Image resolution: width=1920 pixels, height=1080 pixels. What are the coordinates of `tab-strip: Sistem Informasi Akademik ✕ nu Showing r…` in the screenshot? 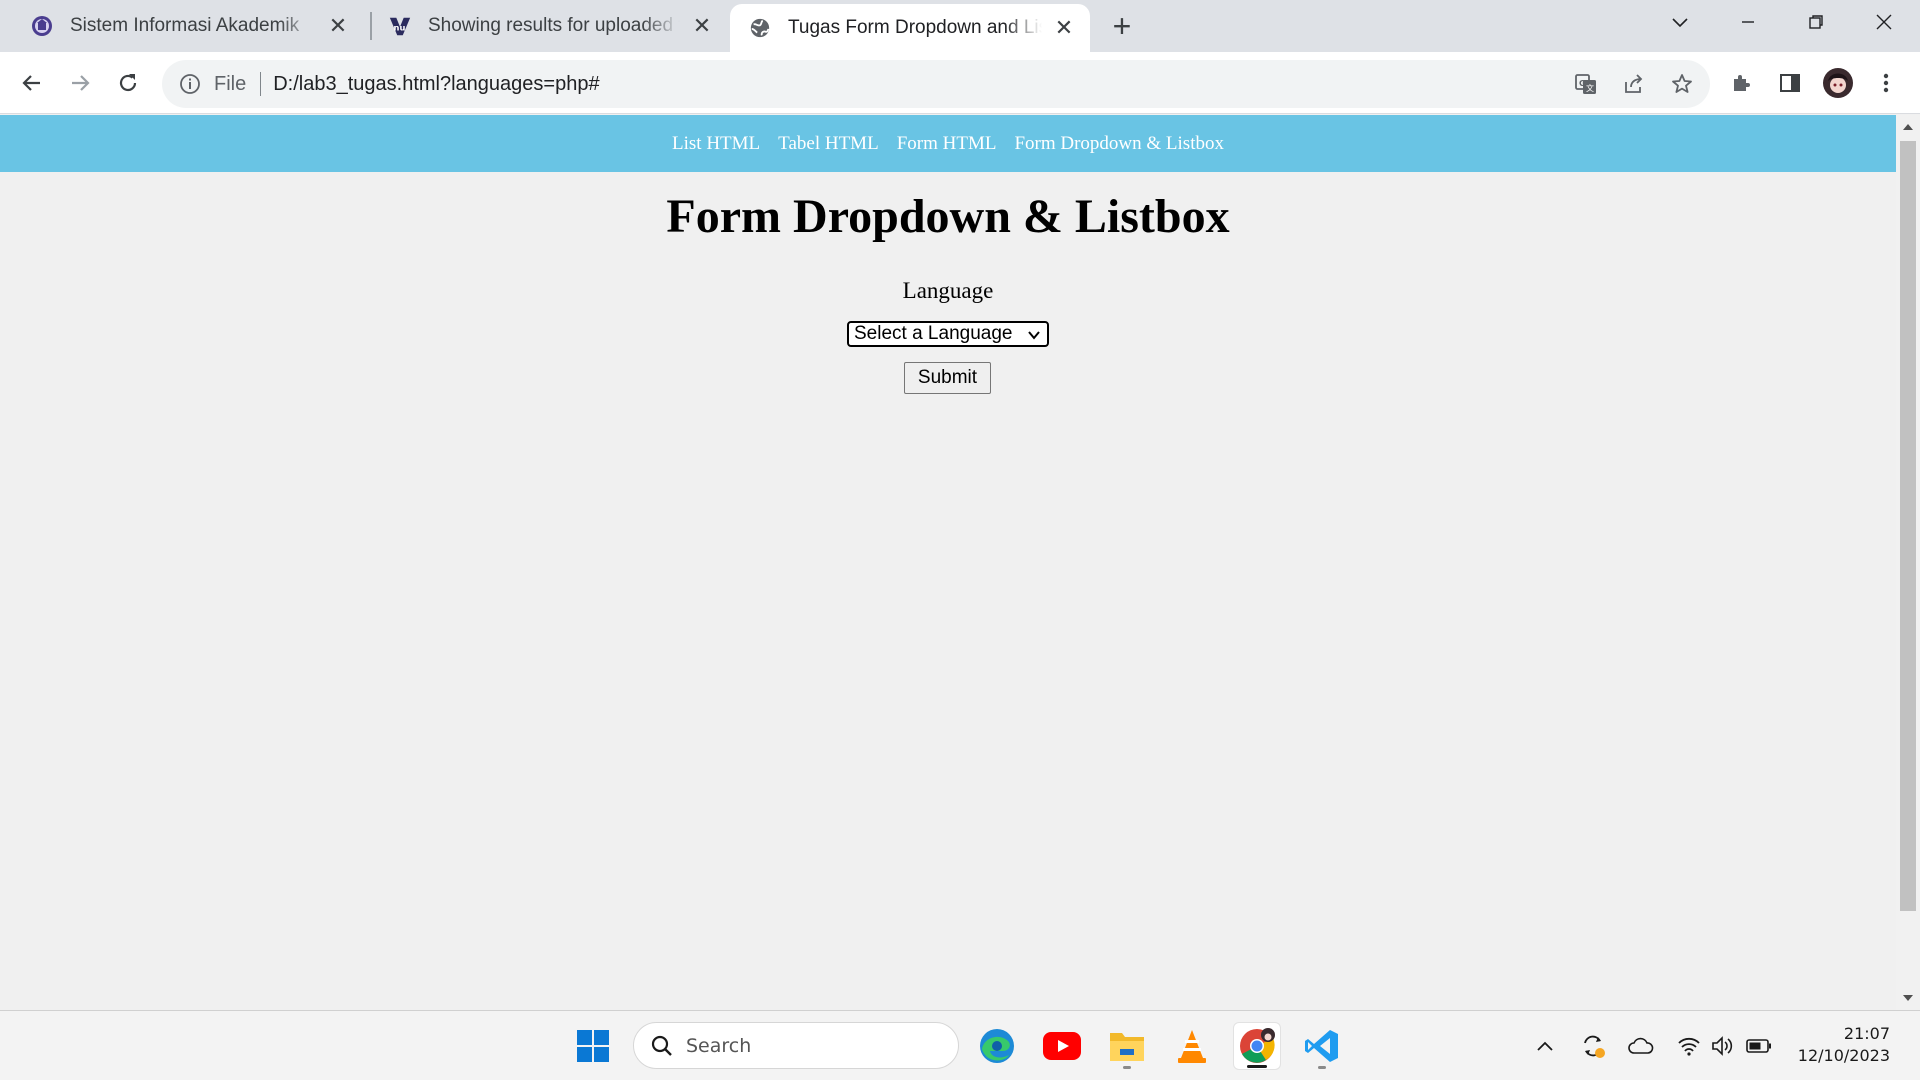 It's located at (960, 26).